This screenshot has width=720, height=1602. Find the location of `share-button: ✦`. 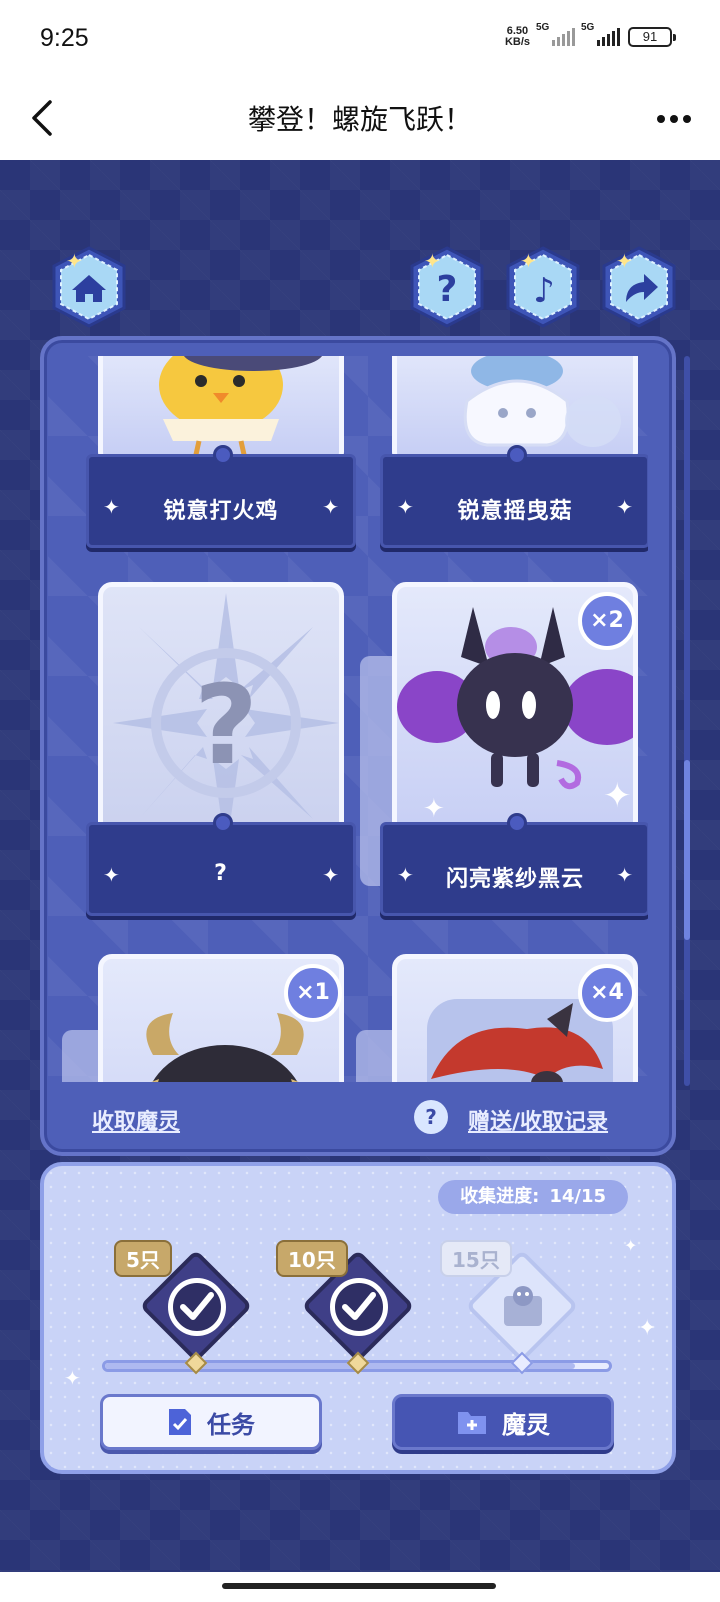

share-button: ✦ is located at coordinates (639, 287).